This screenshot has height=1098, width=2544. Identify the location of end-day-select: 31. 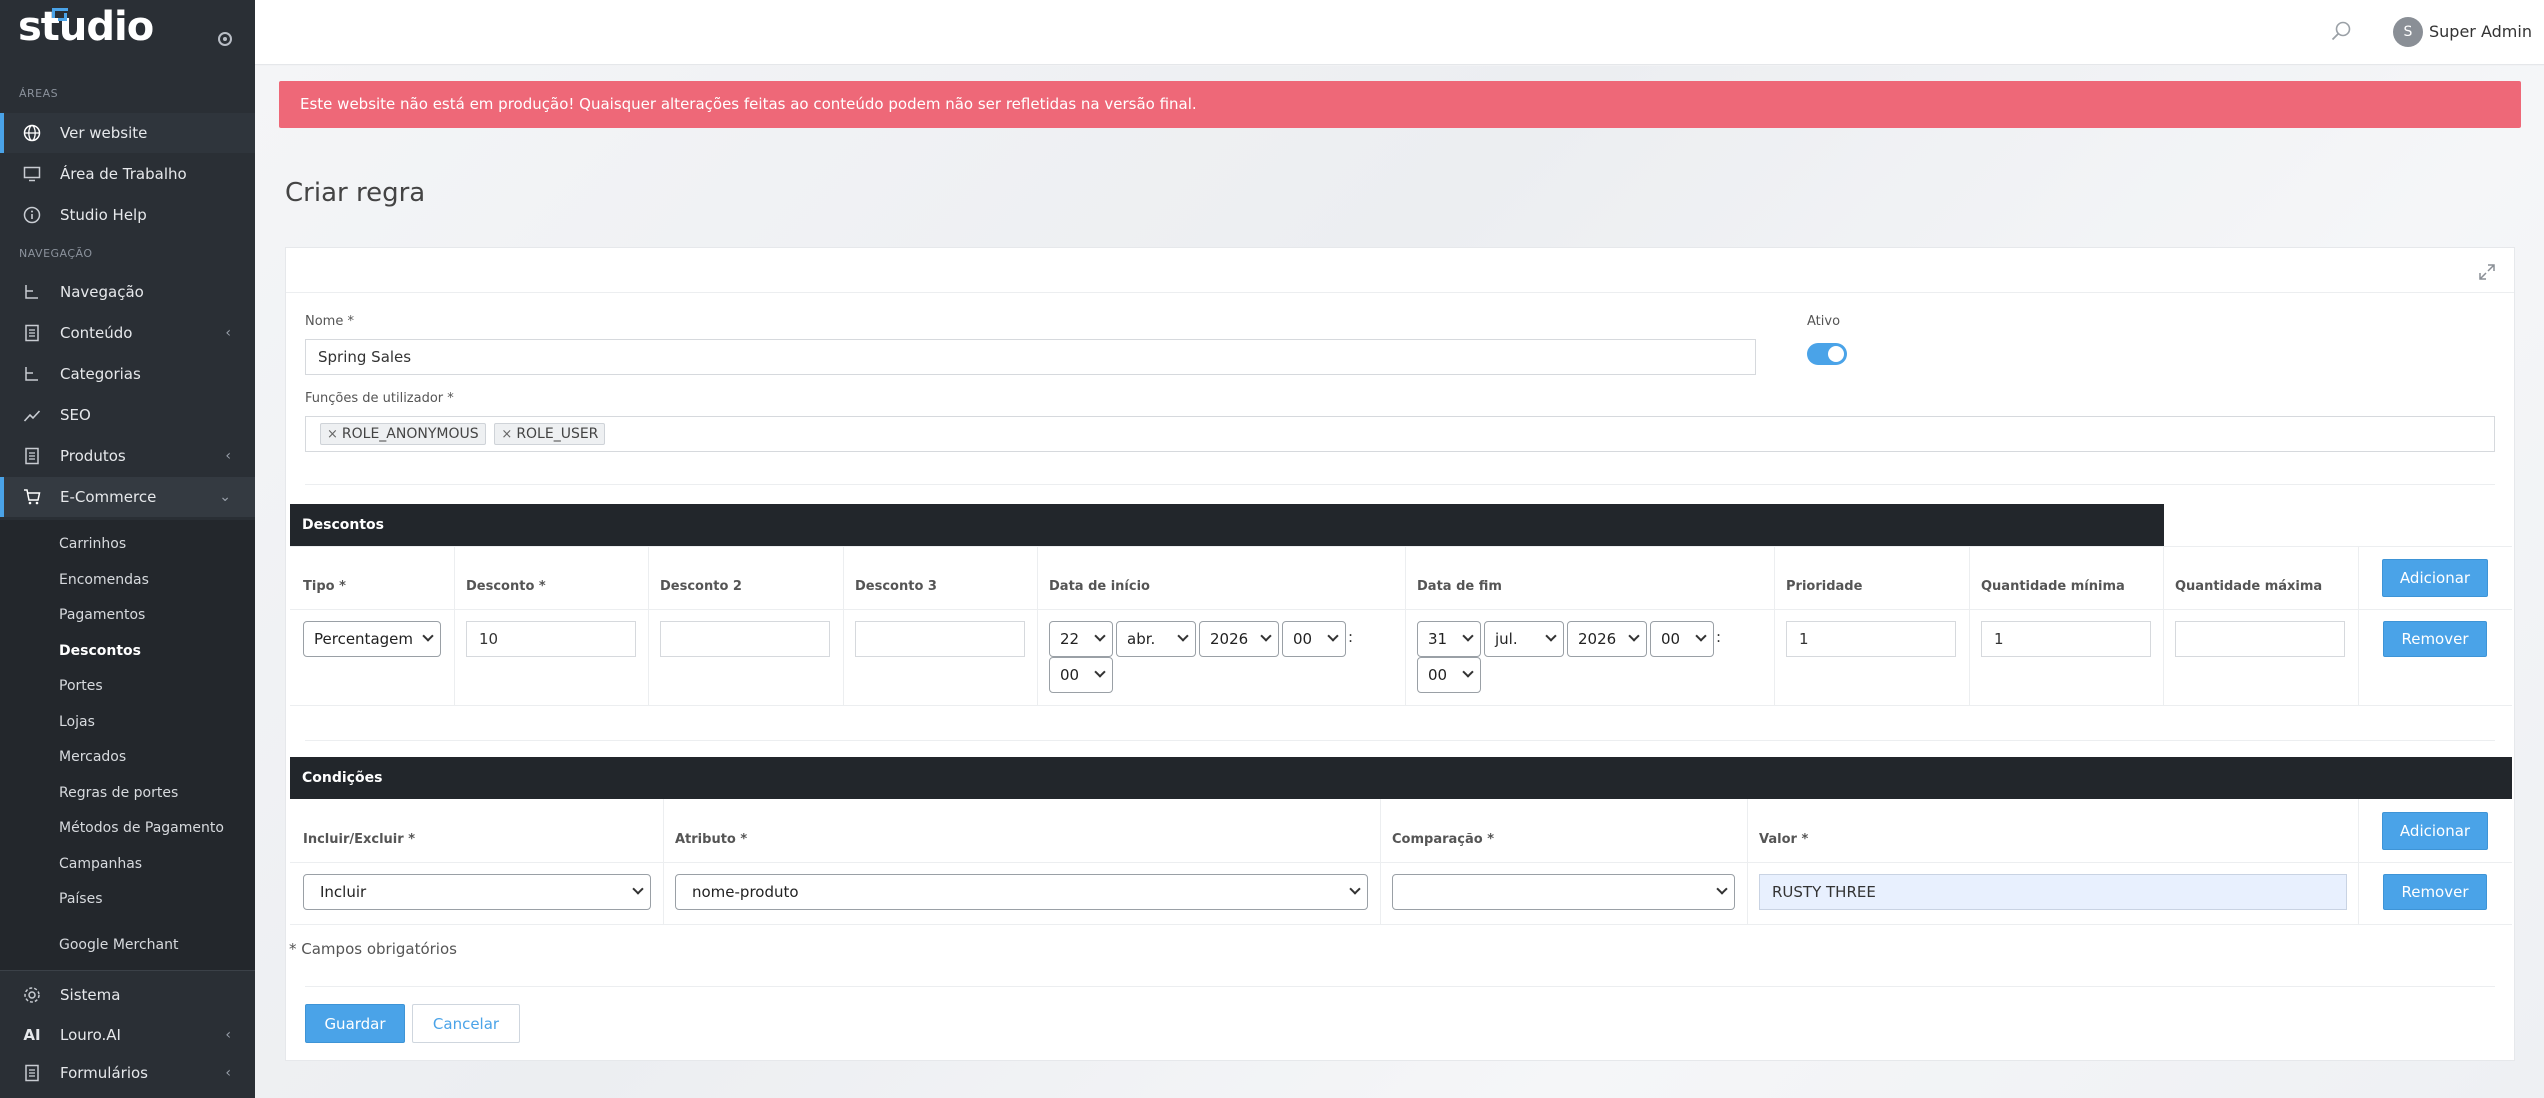
(1449, 639).